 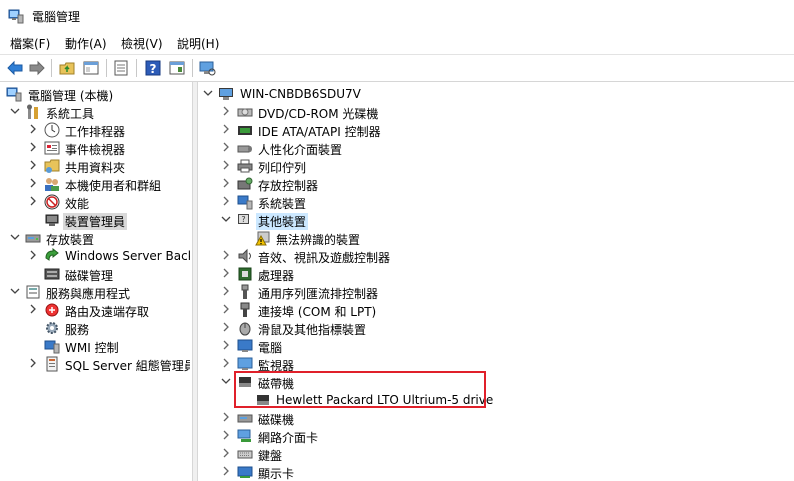 What do you see at coordinates (495, 274) in the screenshot?
I see `device-category-processors: 處理器` at bounding box center [495, 274].